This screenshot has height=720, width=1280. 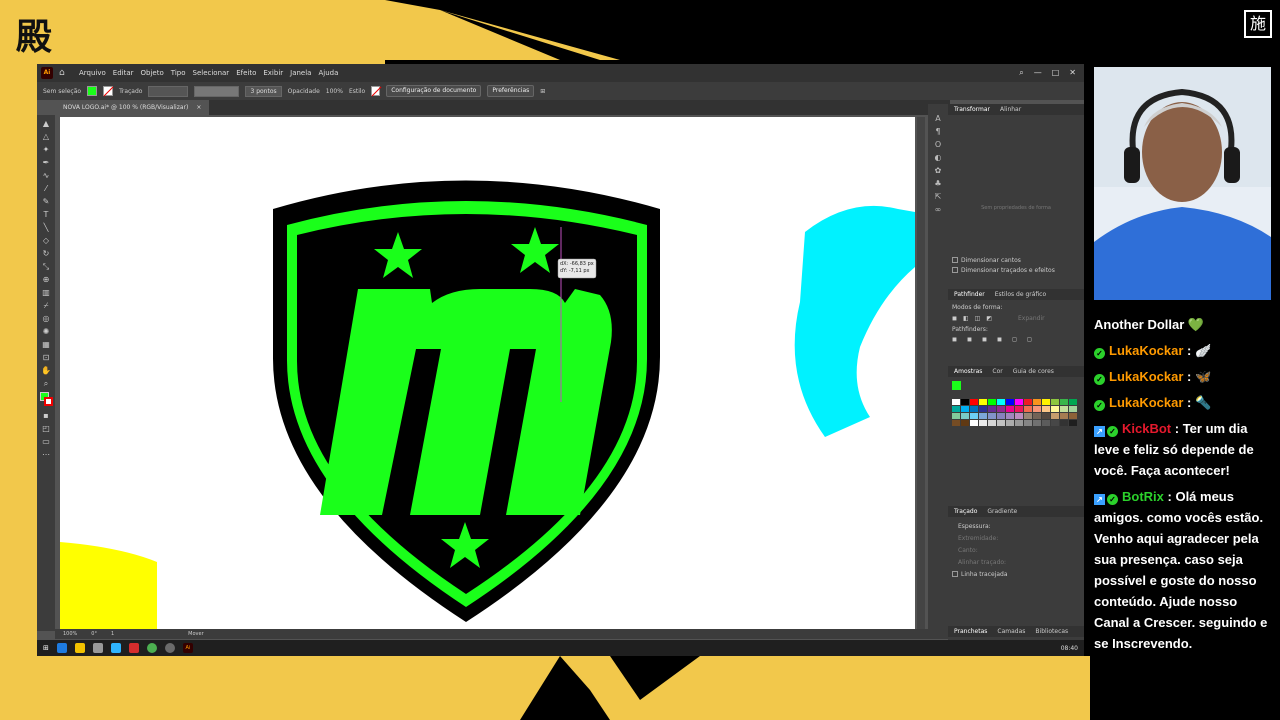 I want to click on brush-select: 3 pontos, so click(x=263, y=91).